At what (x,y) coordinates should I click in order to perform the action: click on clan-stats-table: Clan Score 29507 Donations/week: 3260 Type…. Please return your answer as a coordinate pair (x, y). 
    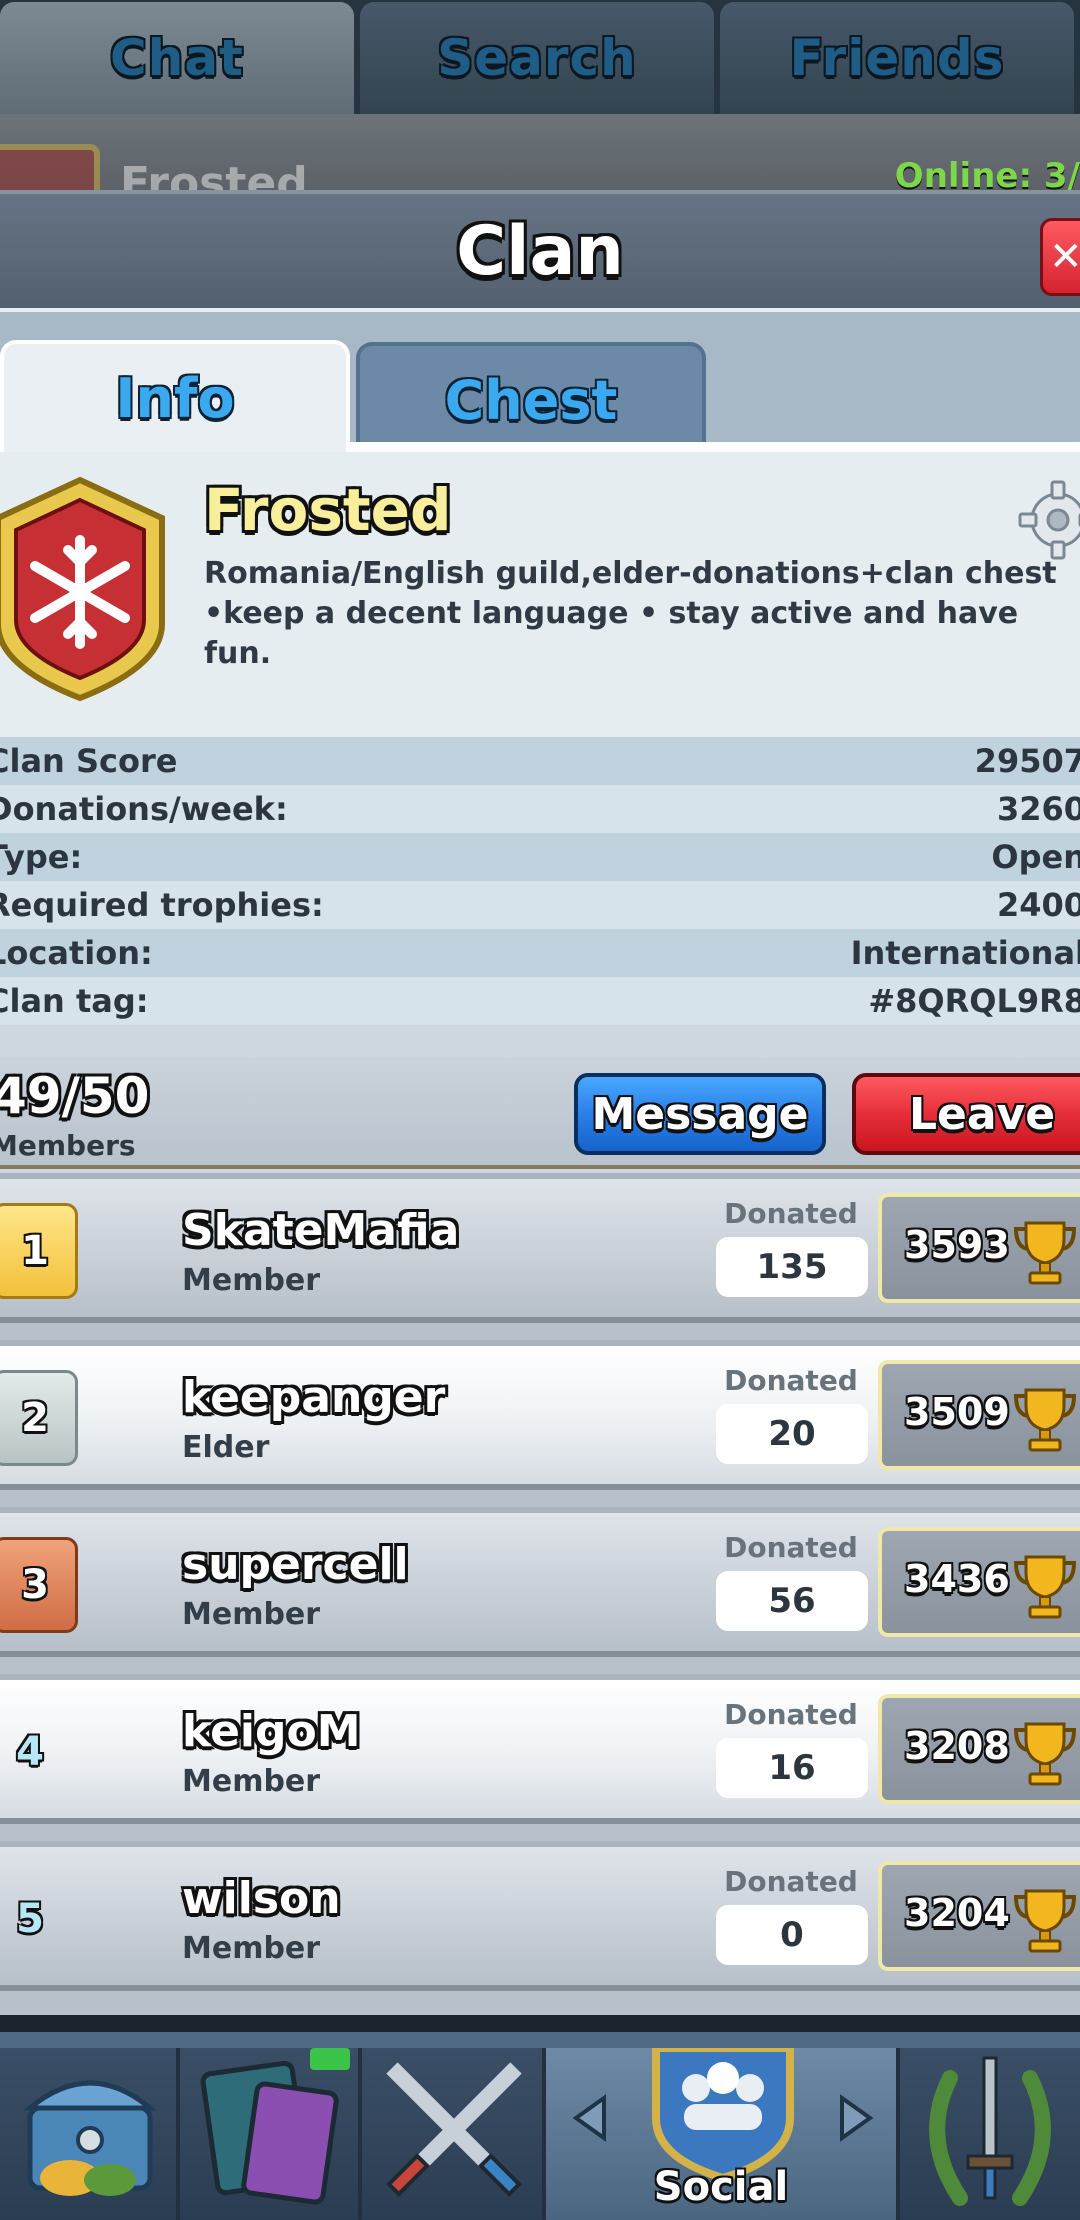
    Looking at the image, I should click on (540, 881).